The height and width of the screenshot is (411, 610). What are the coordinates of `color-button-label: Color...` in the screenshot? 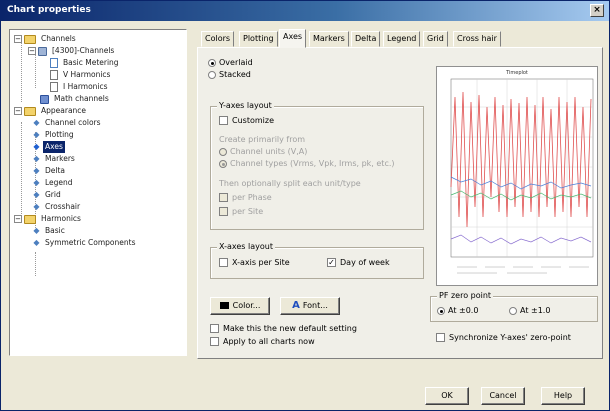 It's located at (246, 305).